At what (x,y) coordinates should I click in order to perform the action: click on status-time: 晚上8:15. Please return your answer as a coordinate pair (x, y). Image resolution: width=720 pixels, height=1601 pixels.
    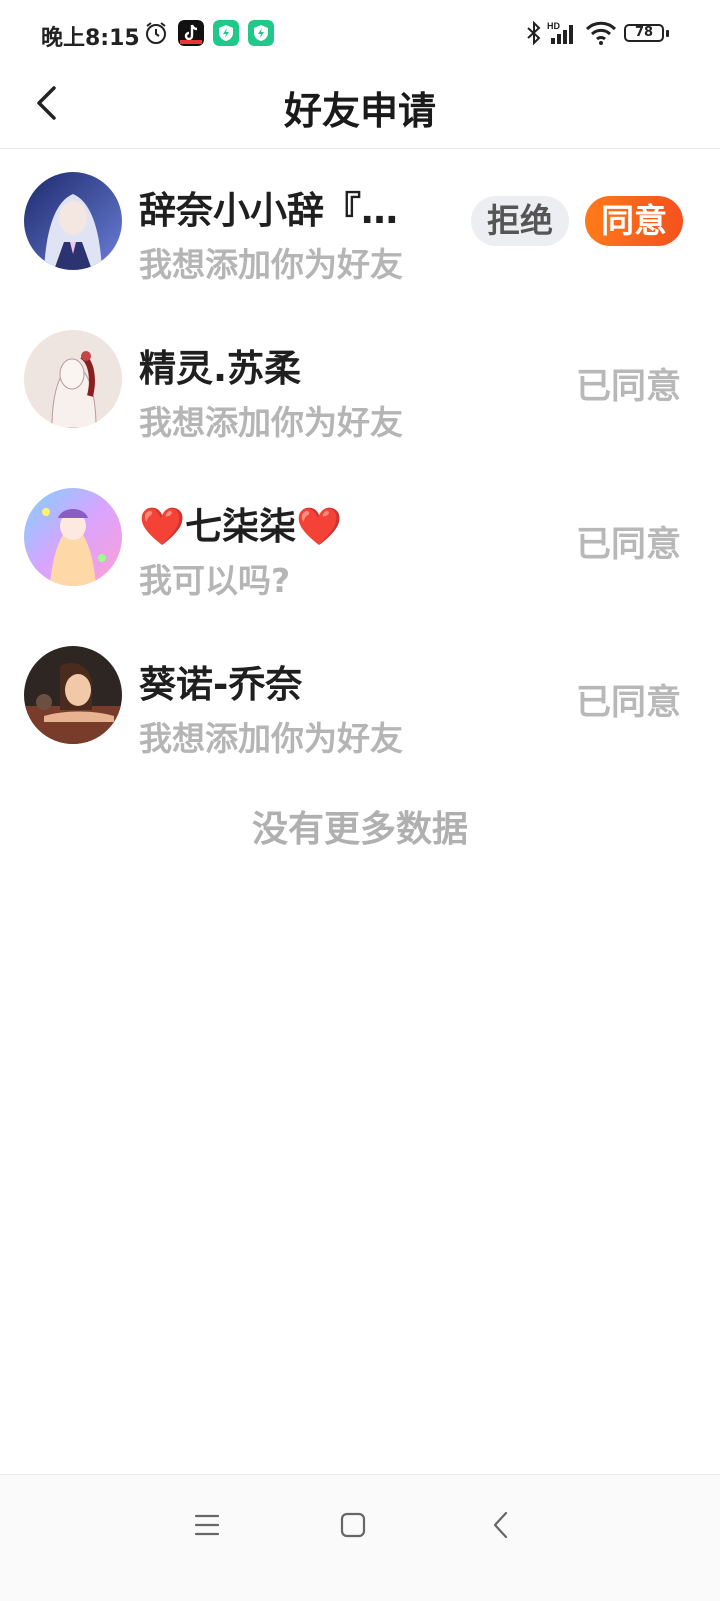
    Looking at the image, I should click on (90, 38).